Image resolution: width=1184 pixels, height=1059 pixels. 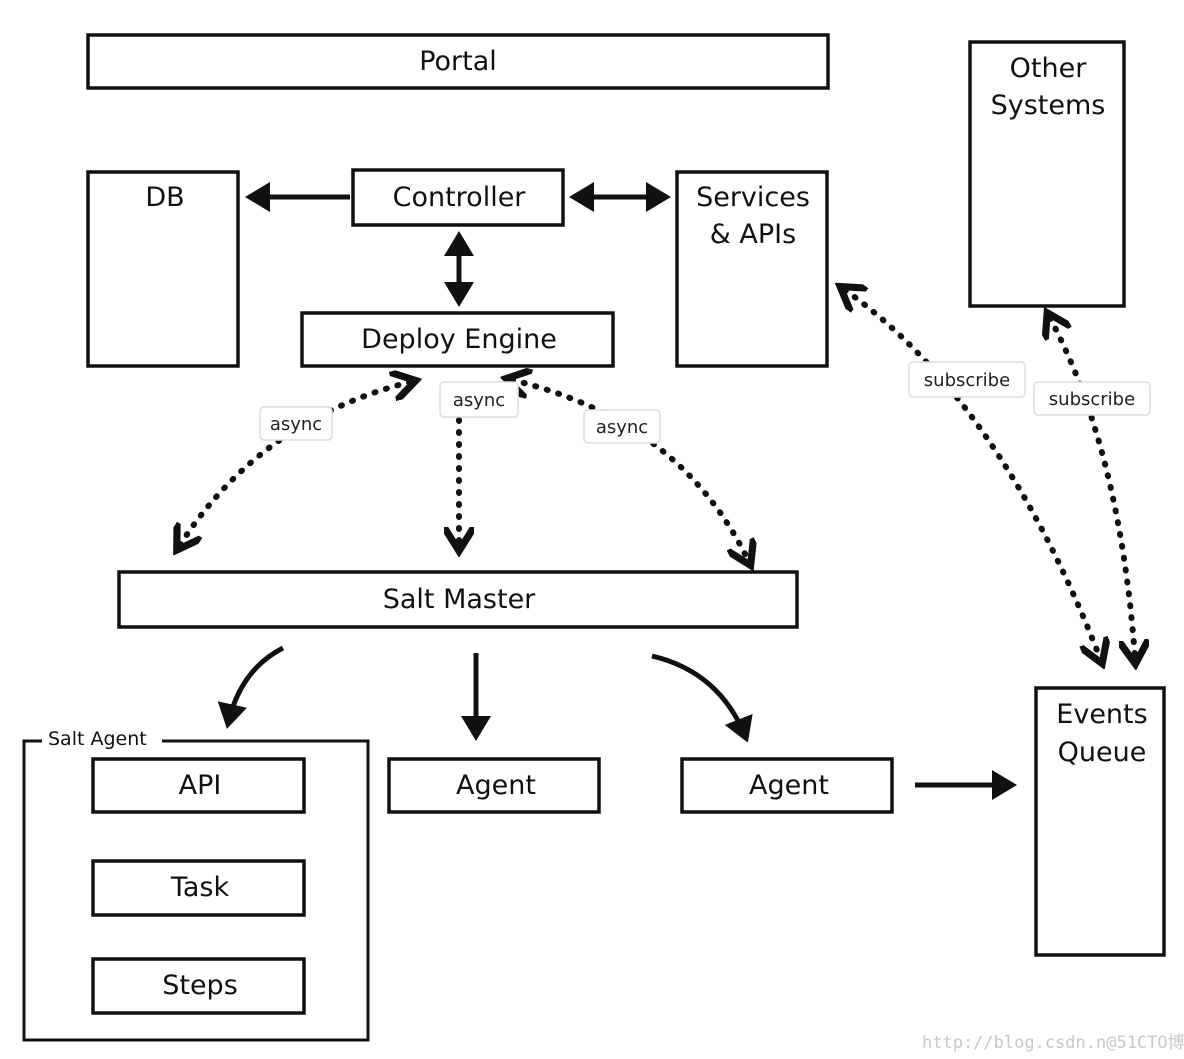 I want to click on edge-master-salt-agent, so click(x=251, y=687).